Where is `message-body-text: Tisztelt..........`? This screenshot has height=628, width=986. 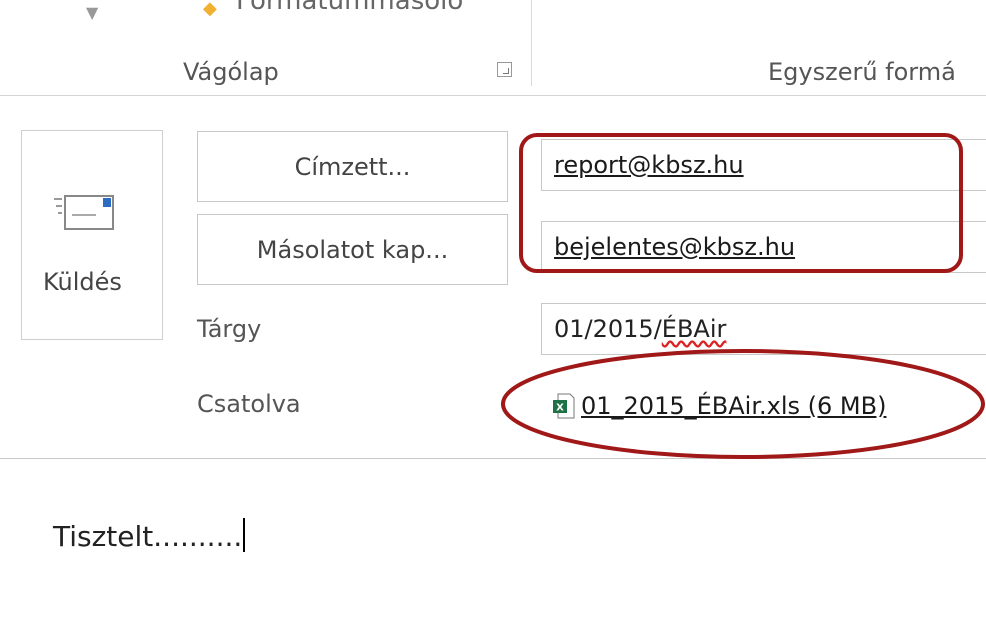
message-body-text: Tisztelt.......... is located at coordinates (149, 535).